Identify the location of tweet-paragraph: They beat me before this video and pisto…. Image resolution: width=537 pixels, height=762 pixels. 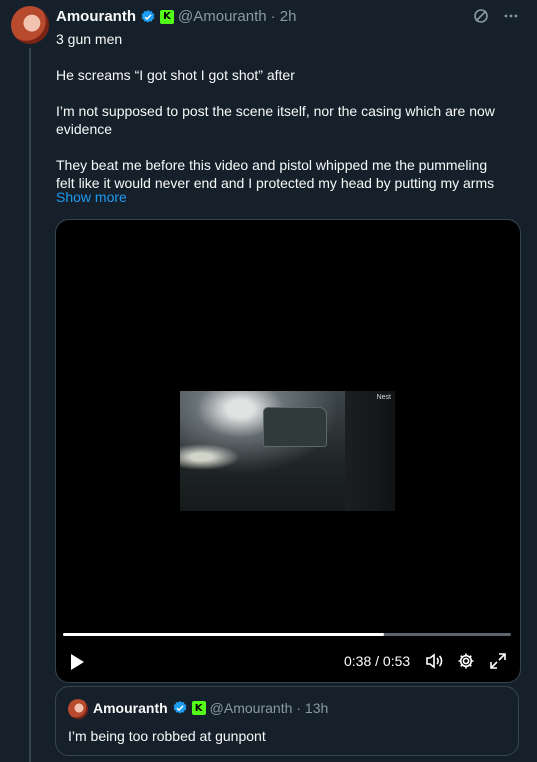
(275, 174).